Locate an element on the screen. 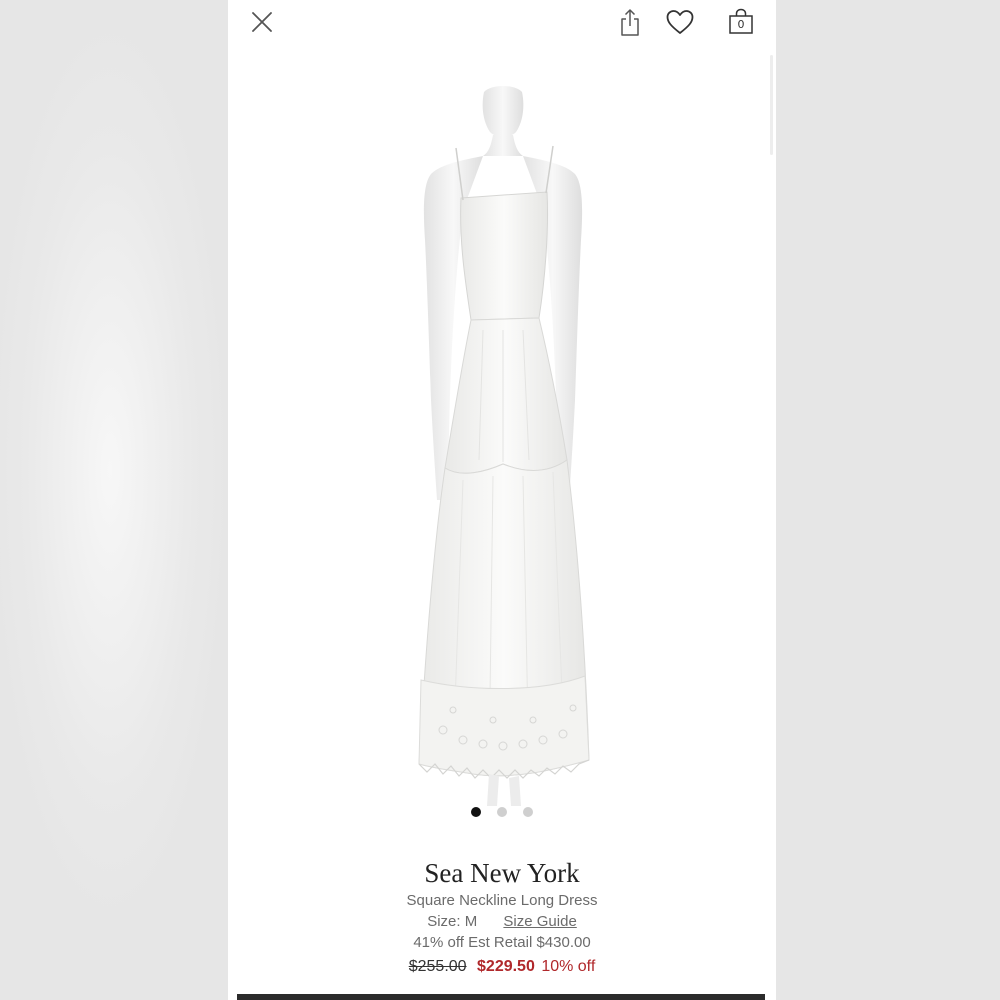 Image resolution: width=1000 pixels, height=1000 pixels. retail-text: 41% off Est Retail $430.00 is located at coordinates (502, 942).